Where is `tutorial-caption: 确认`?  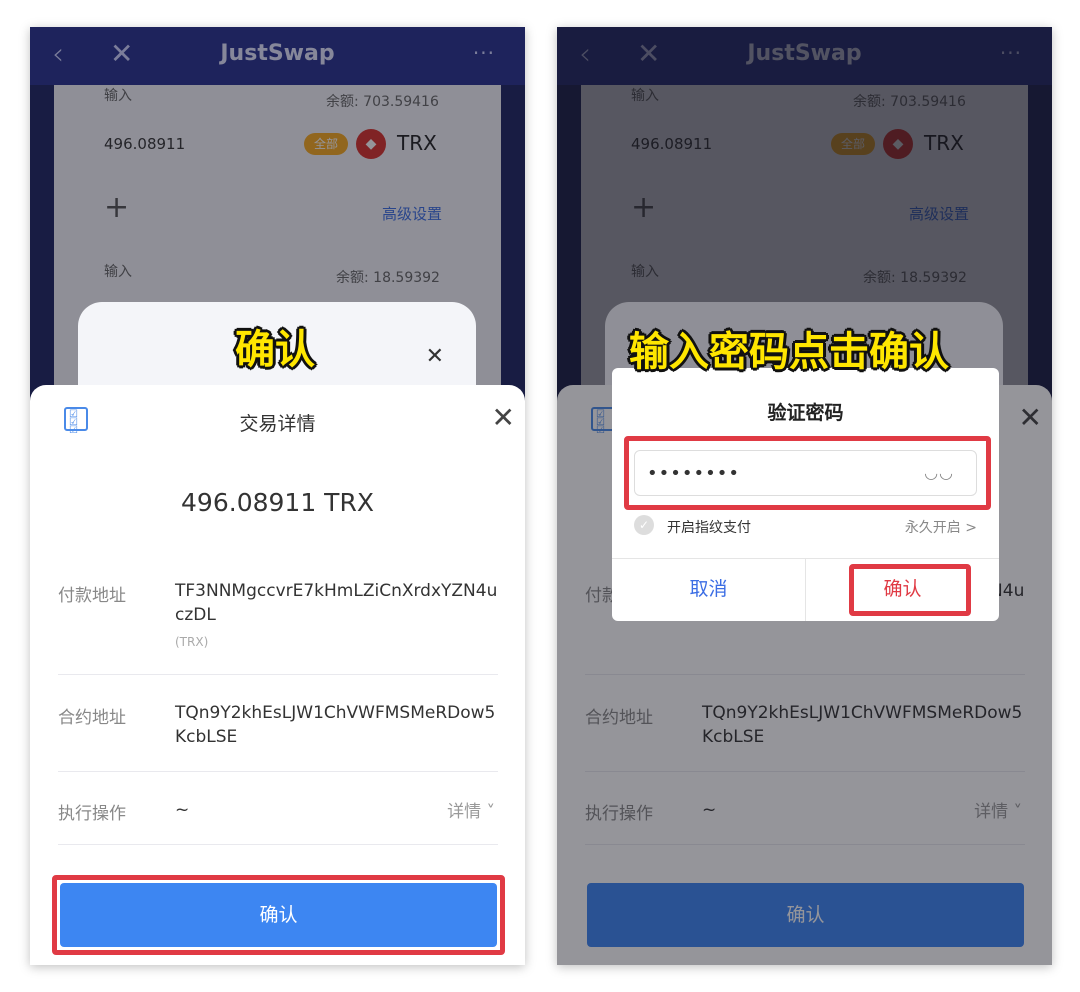 tutorial-caption: 确认 is located at coordinates (275, 350).